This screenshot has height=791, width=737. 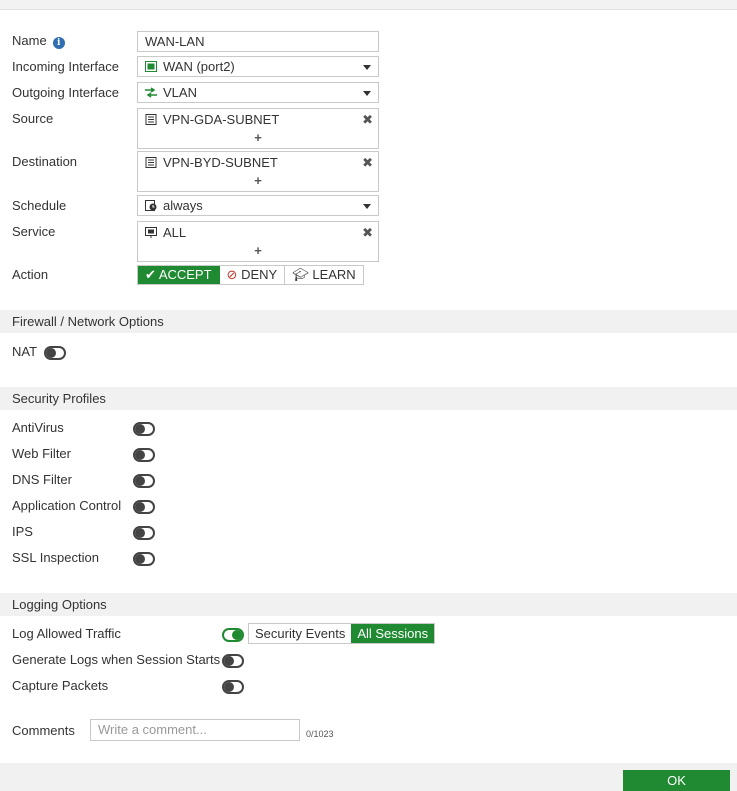 What do you see at coordinates (258, 205) in the screenshot?
I see `schedule-select: always` at bounding box center [258, 205].